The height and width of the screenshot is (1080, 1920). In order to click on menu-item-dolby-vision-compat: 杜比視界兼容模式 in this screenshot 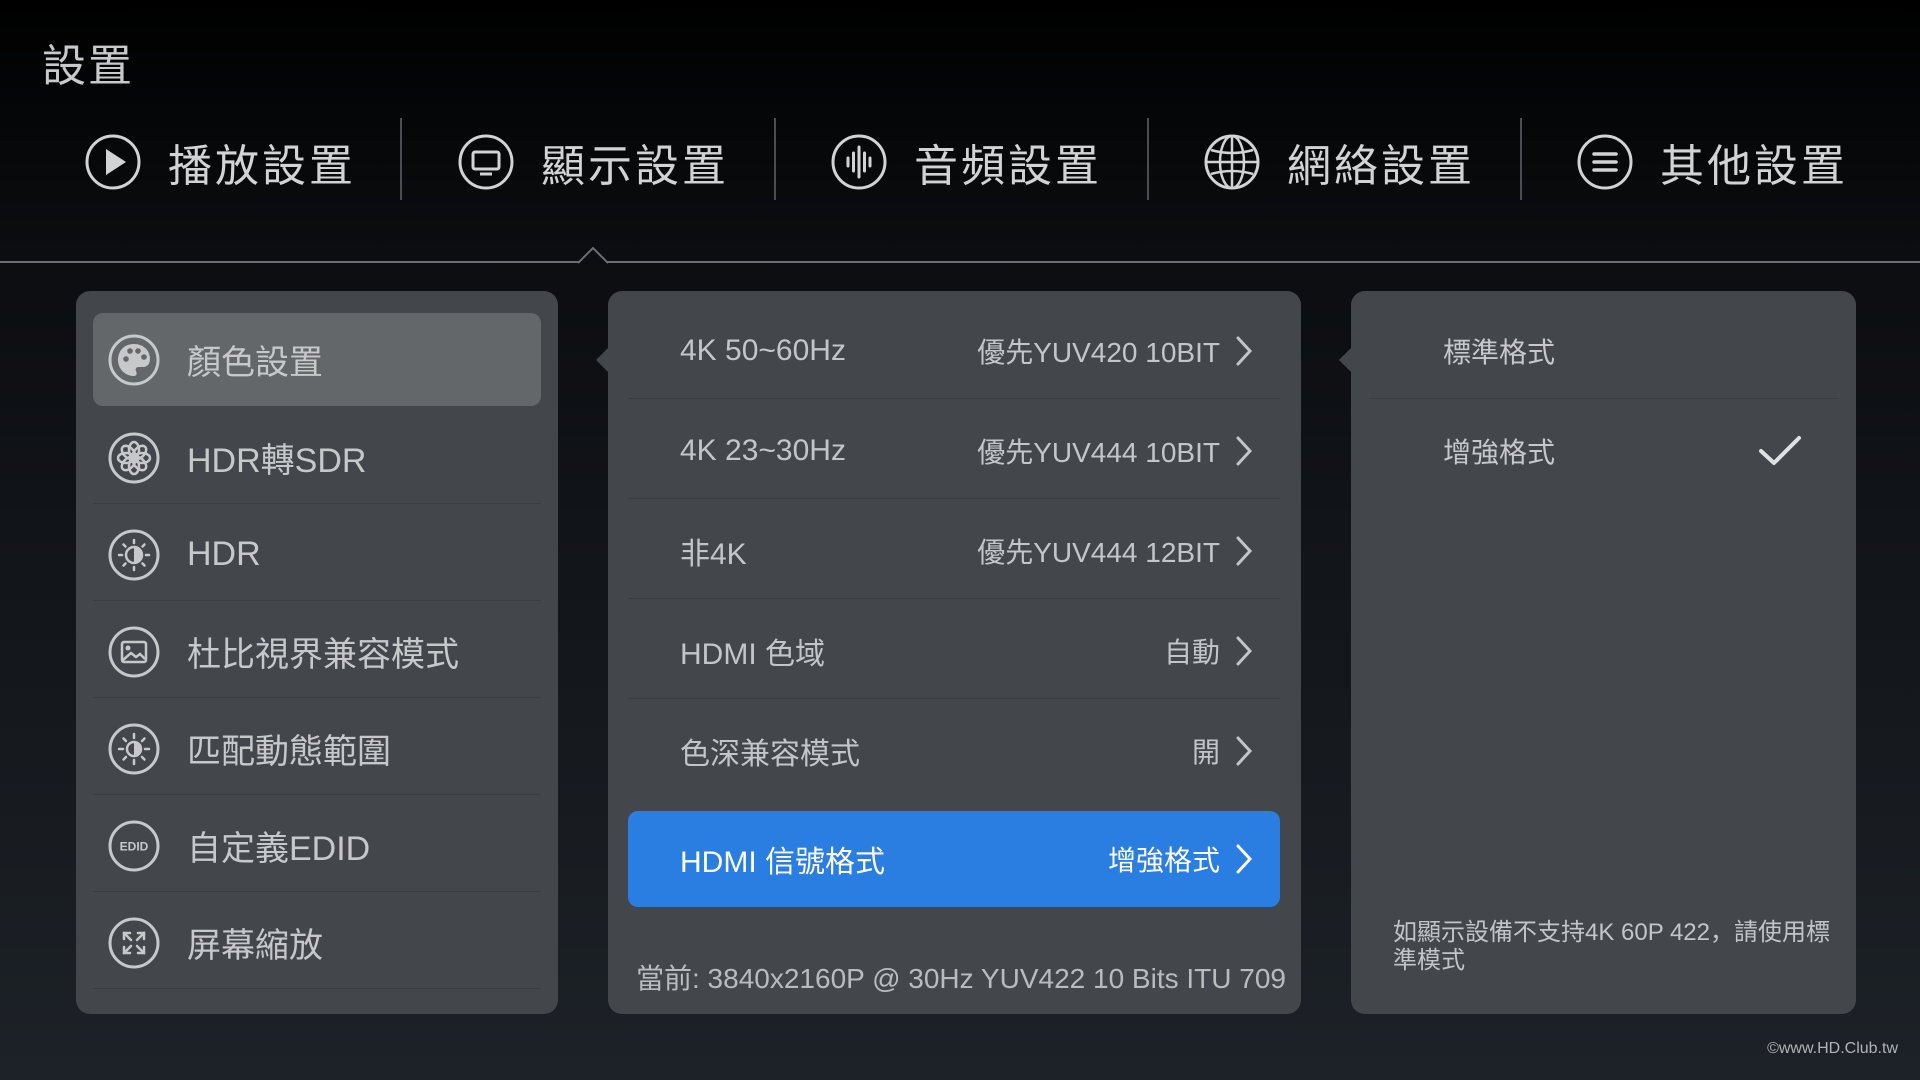, I will do `click(317, 651)`.